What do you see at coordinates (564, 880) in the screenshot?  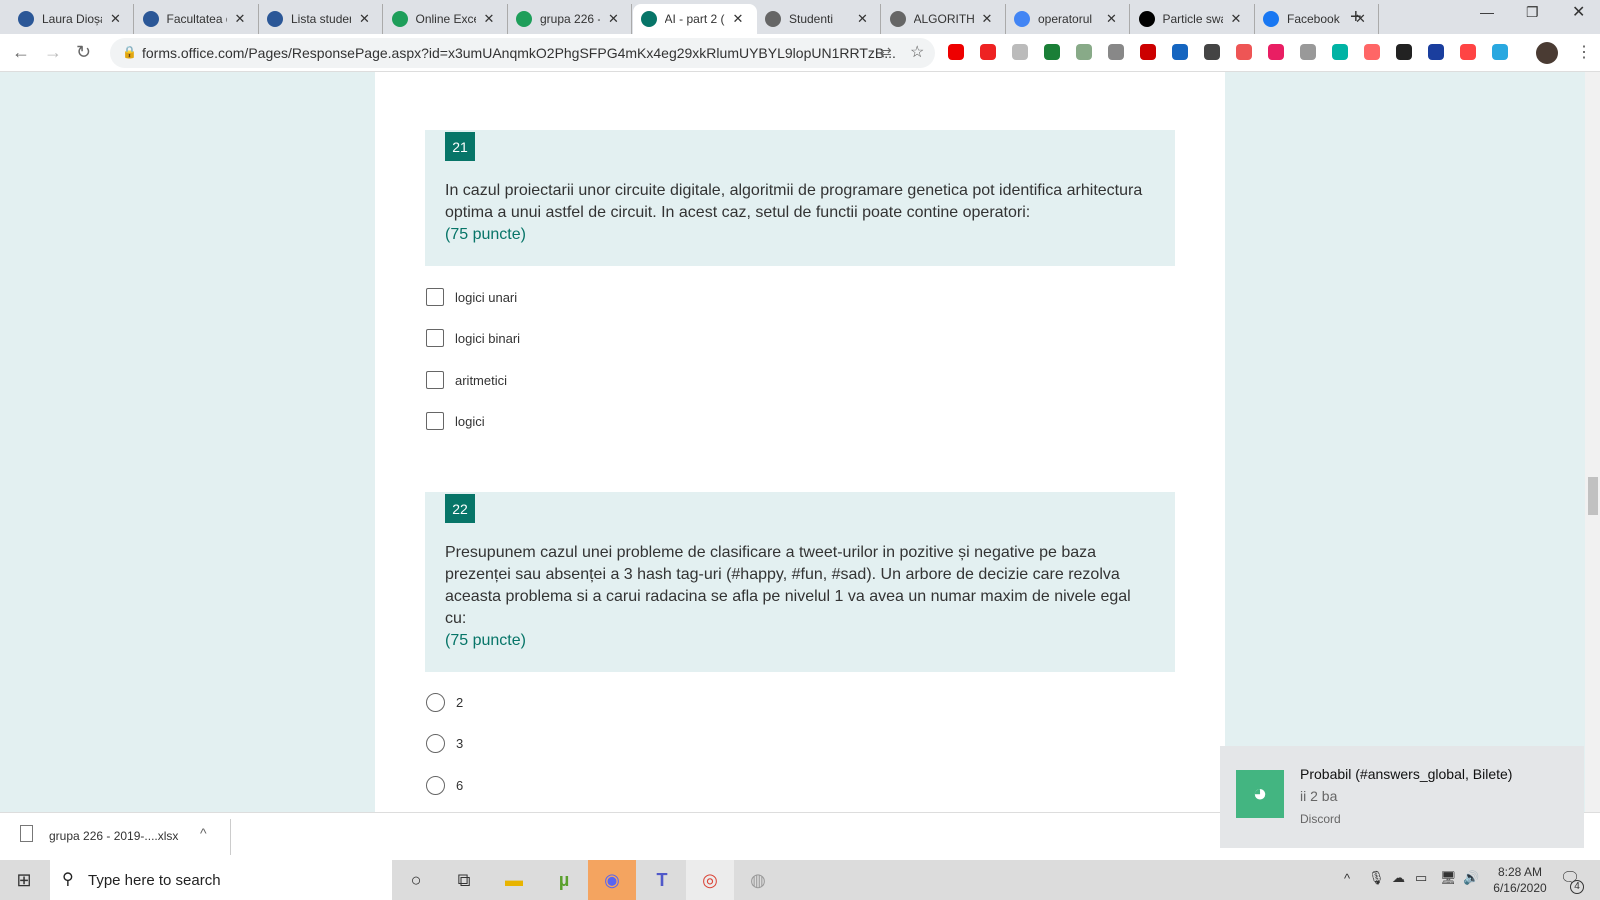 I see `utorrent-icon: µ` at bounding box center [564, 880].